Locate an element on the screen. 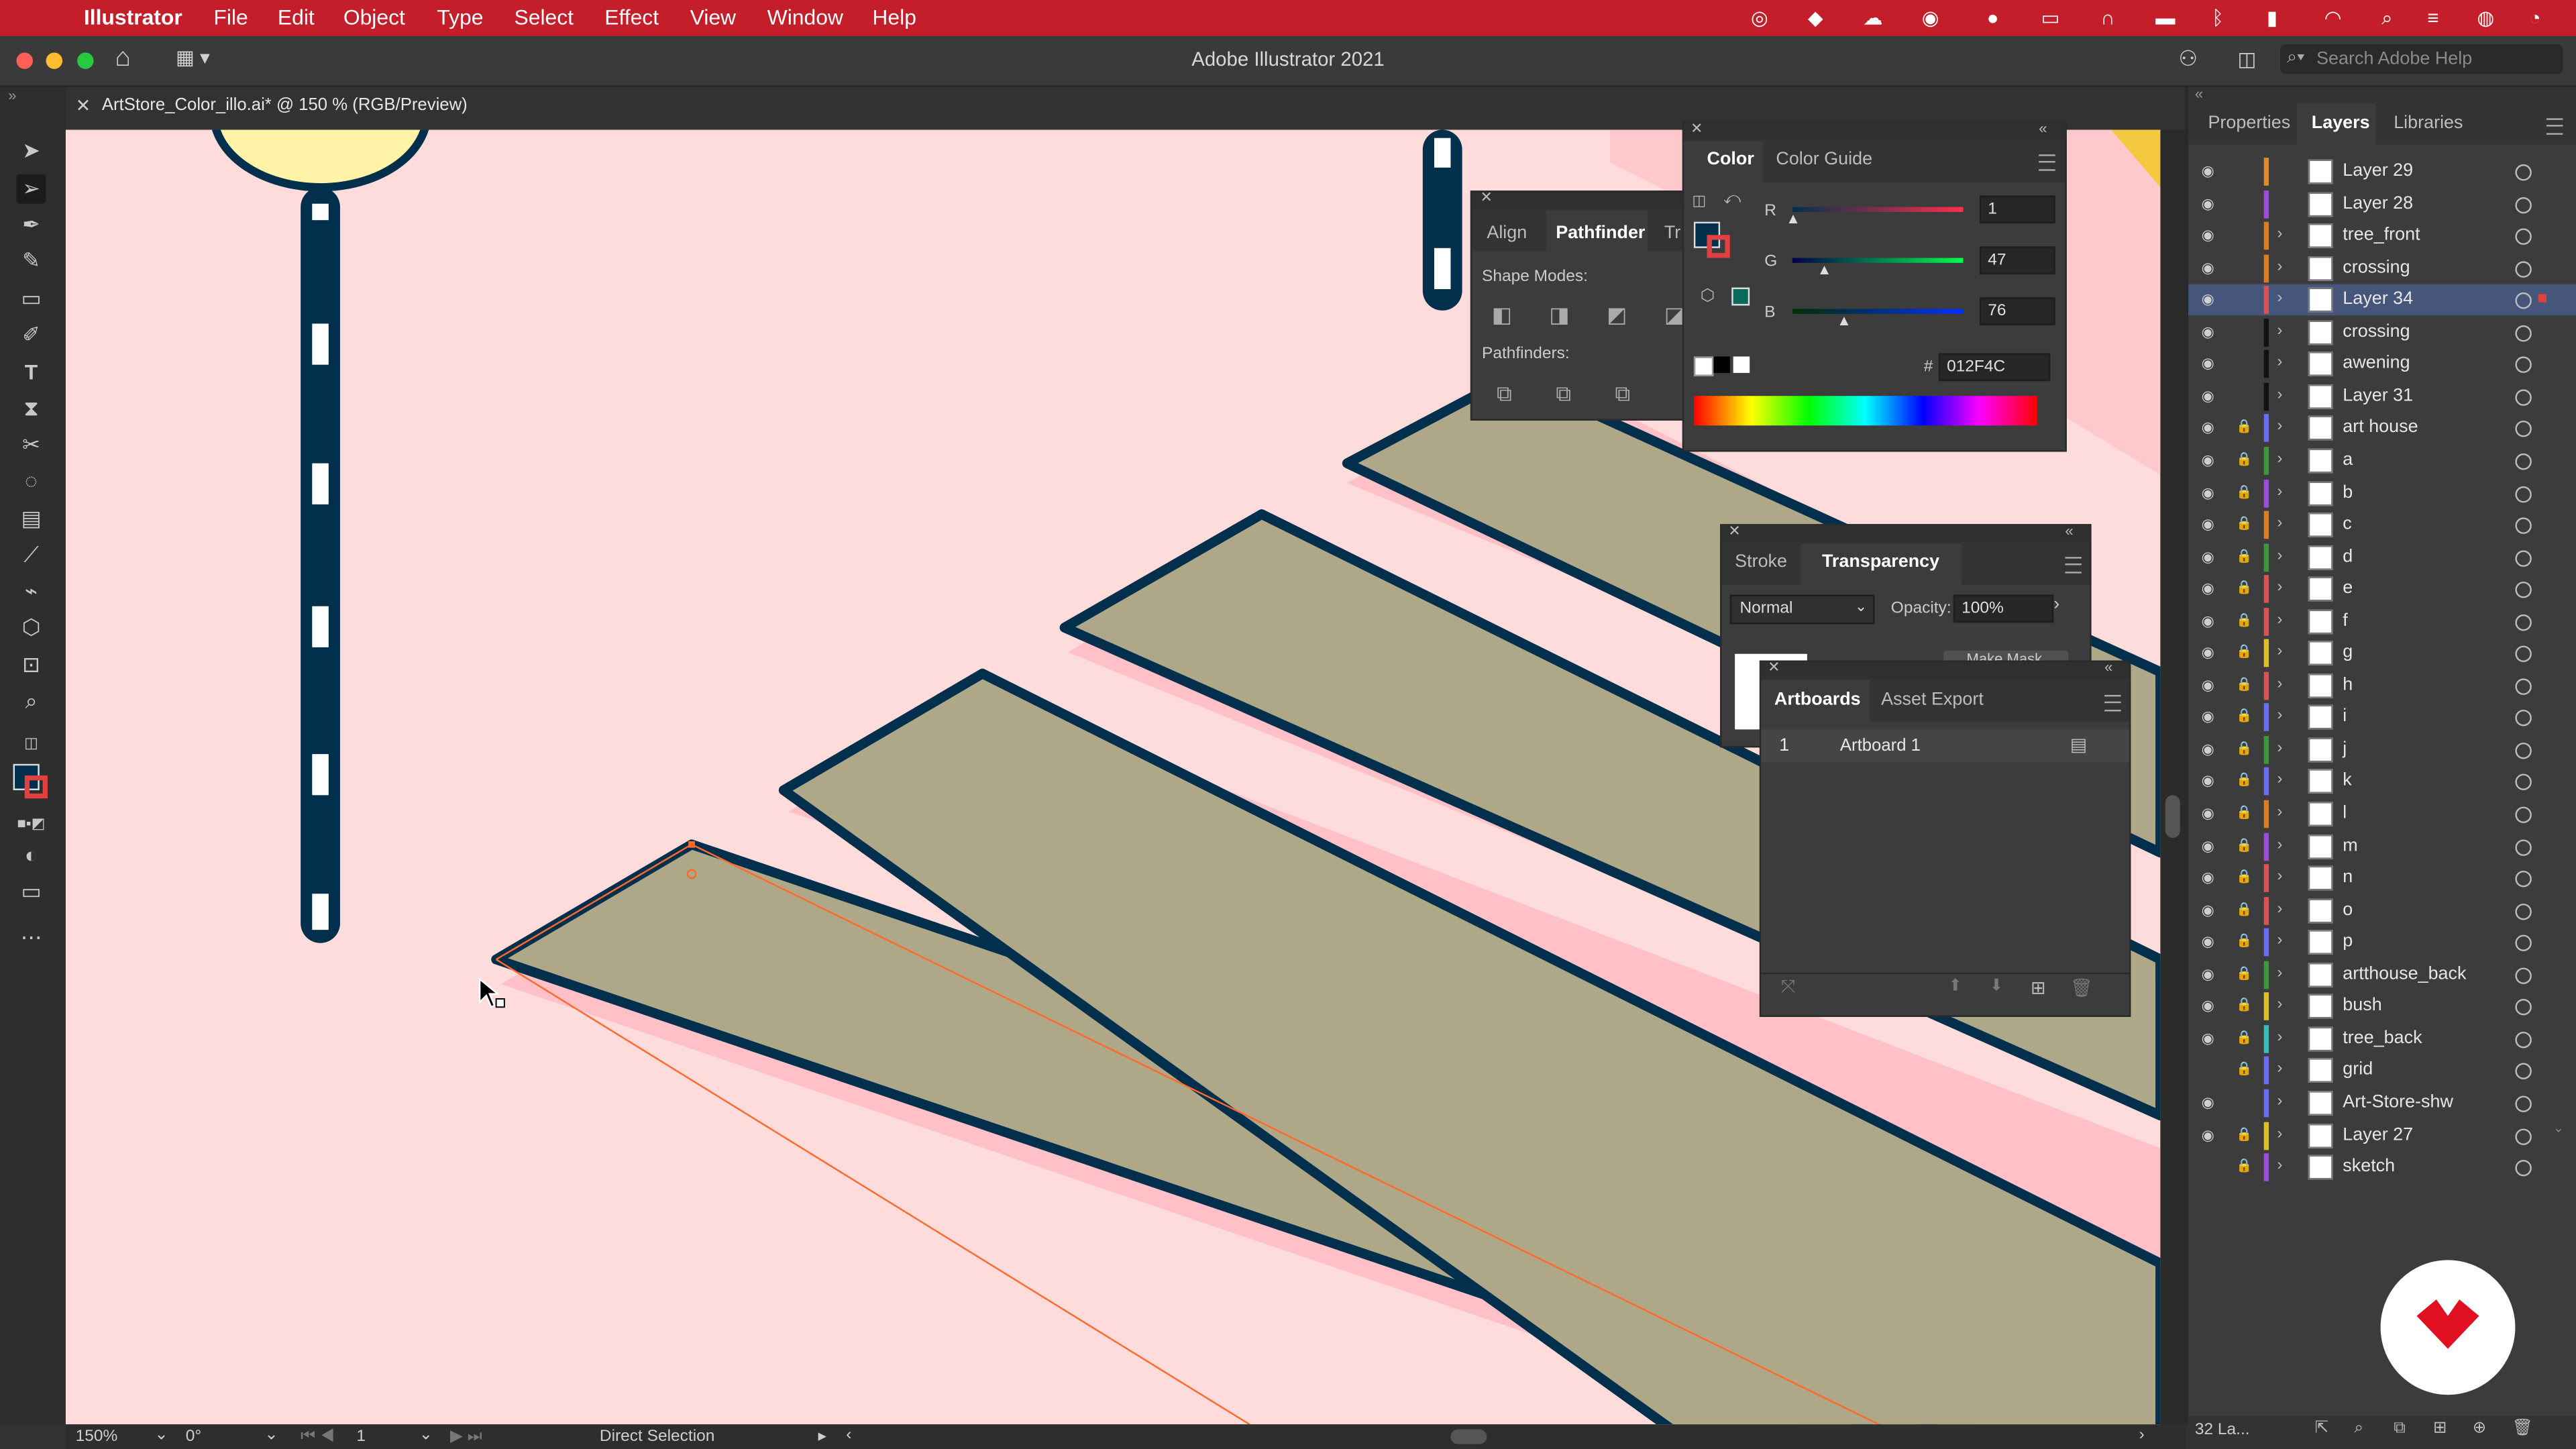  app-name-menu: Illustrator is located at coordinates (133, 17).